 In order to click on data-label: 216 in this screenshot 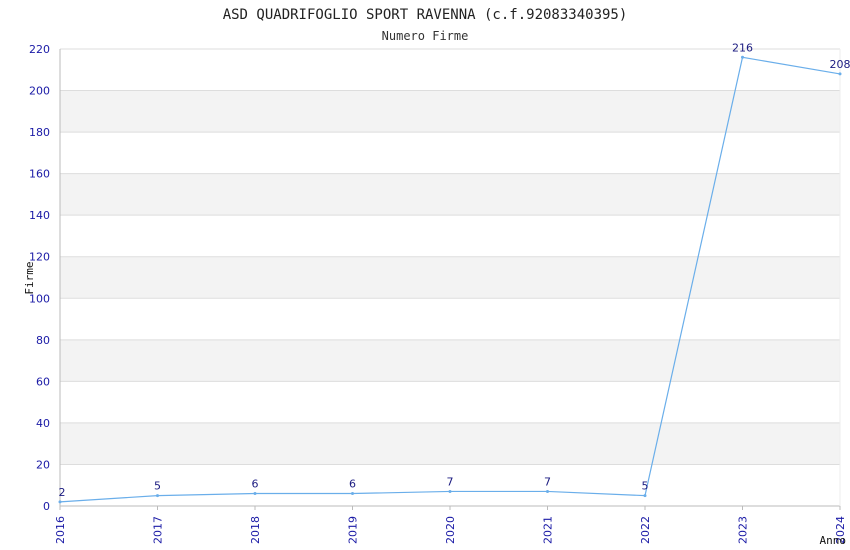, I will do `click(742, 47)`.